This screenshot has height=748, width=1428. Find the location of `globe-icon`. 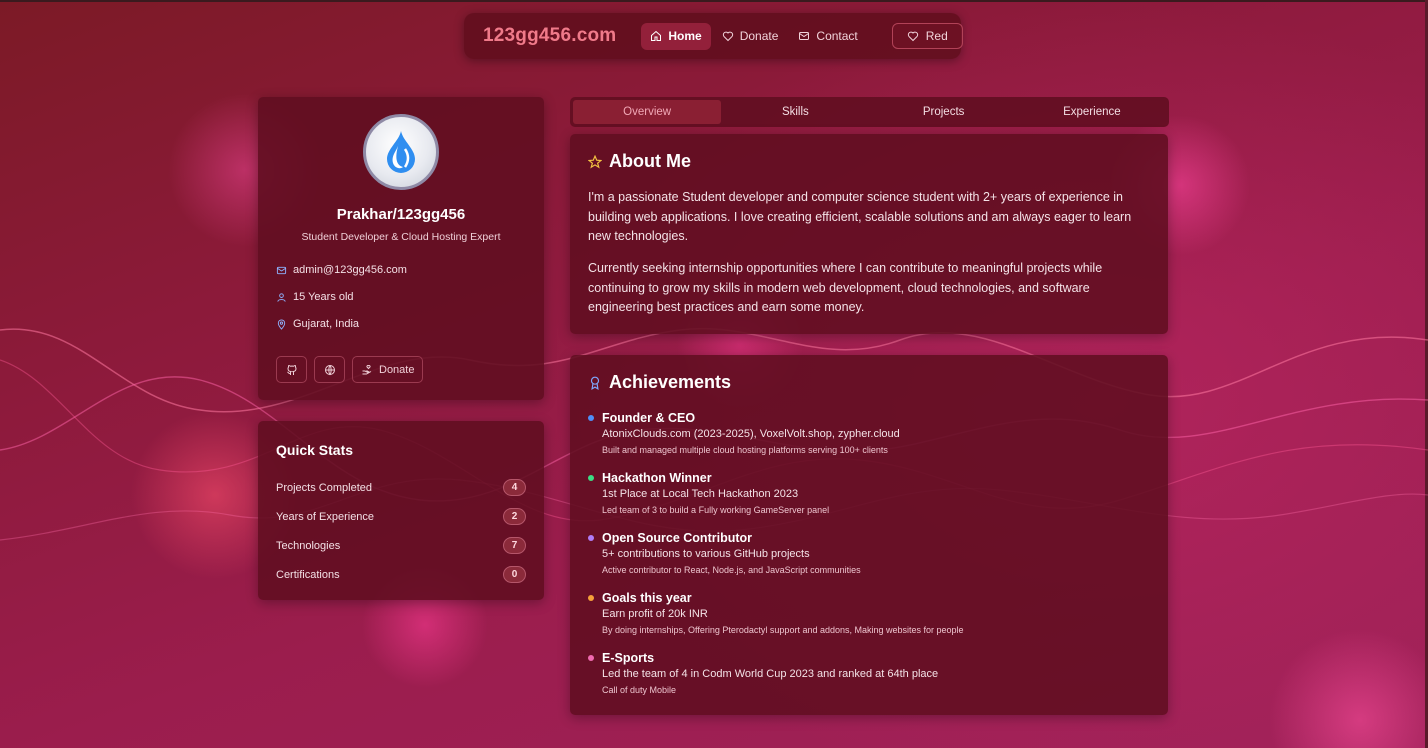

globe-icon is located at coordinates (329, 369).